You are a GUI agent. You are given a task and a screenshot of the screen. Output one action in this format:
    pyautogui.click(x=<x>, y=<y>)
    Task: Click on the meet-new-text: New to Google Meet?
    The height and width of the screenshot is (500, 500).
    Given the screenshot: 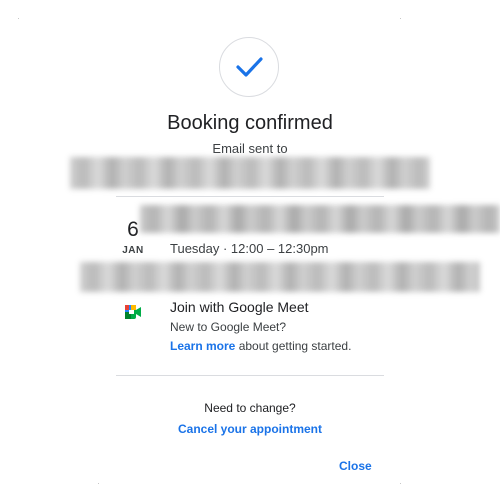 What is the action you would take?
    pyautogui.click(x=228, y=327)
    